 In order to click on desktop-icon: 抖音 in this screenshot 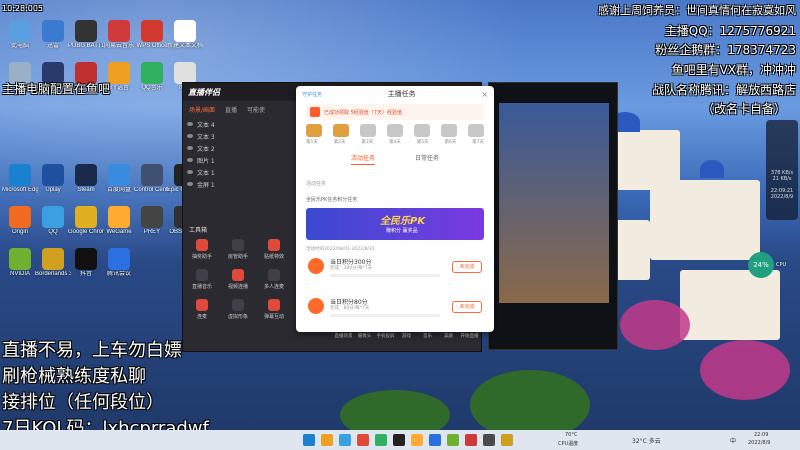, I will do `click(86, 263)`.